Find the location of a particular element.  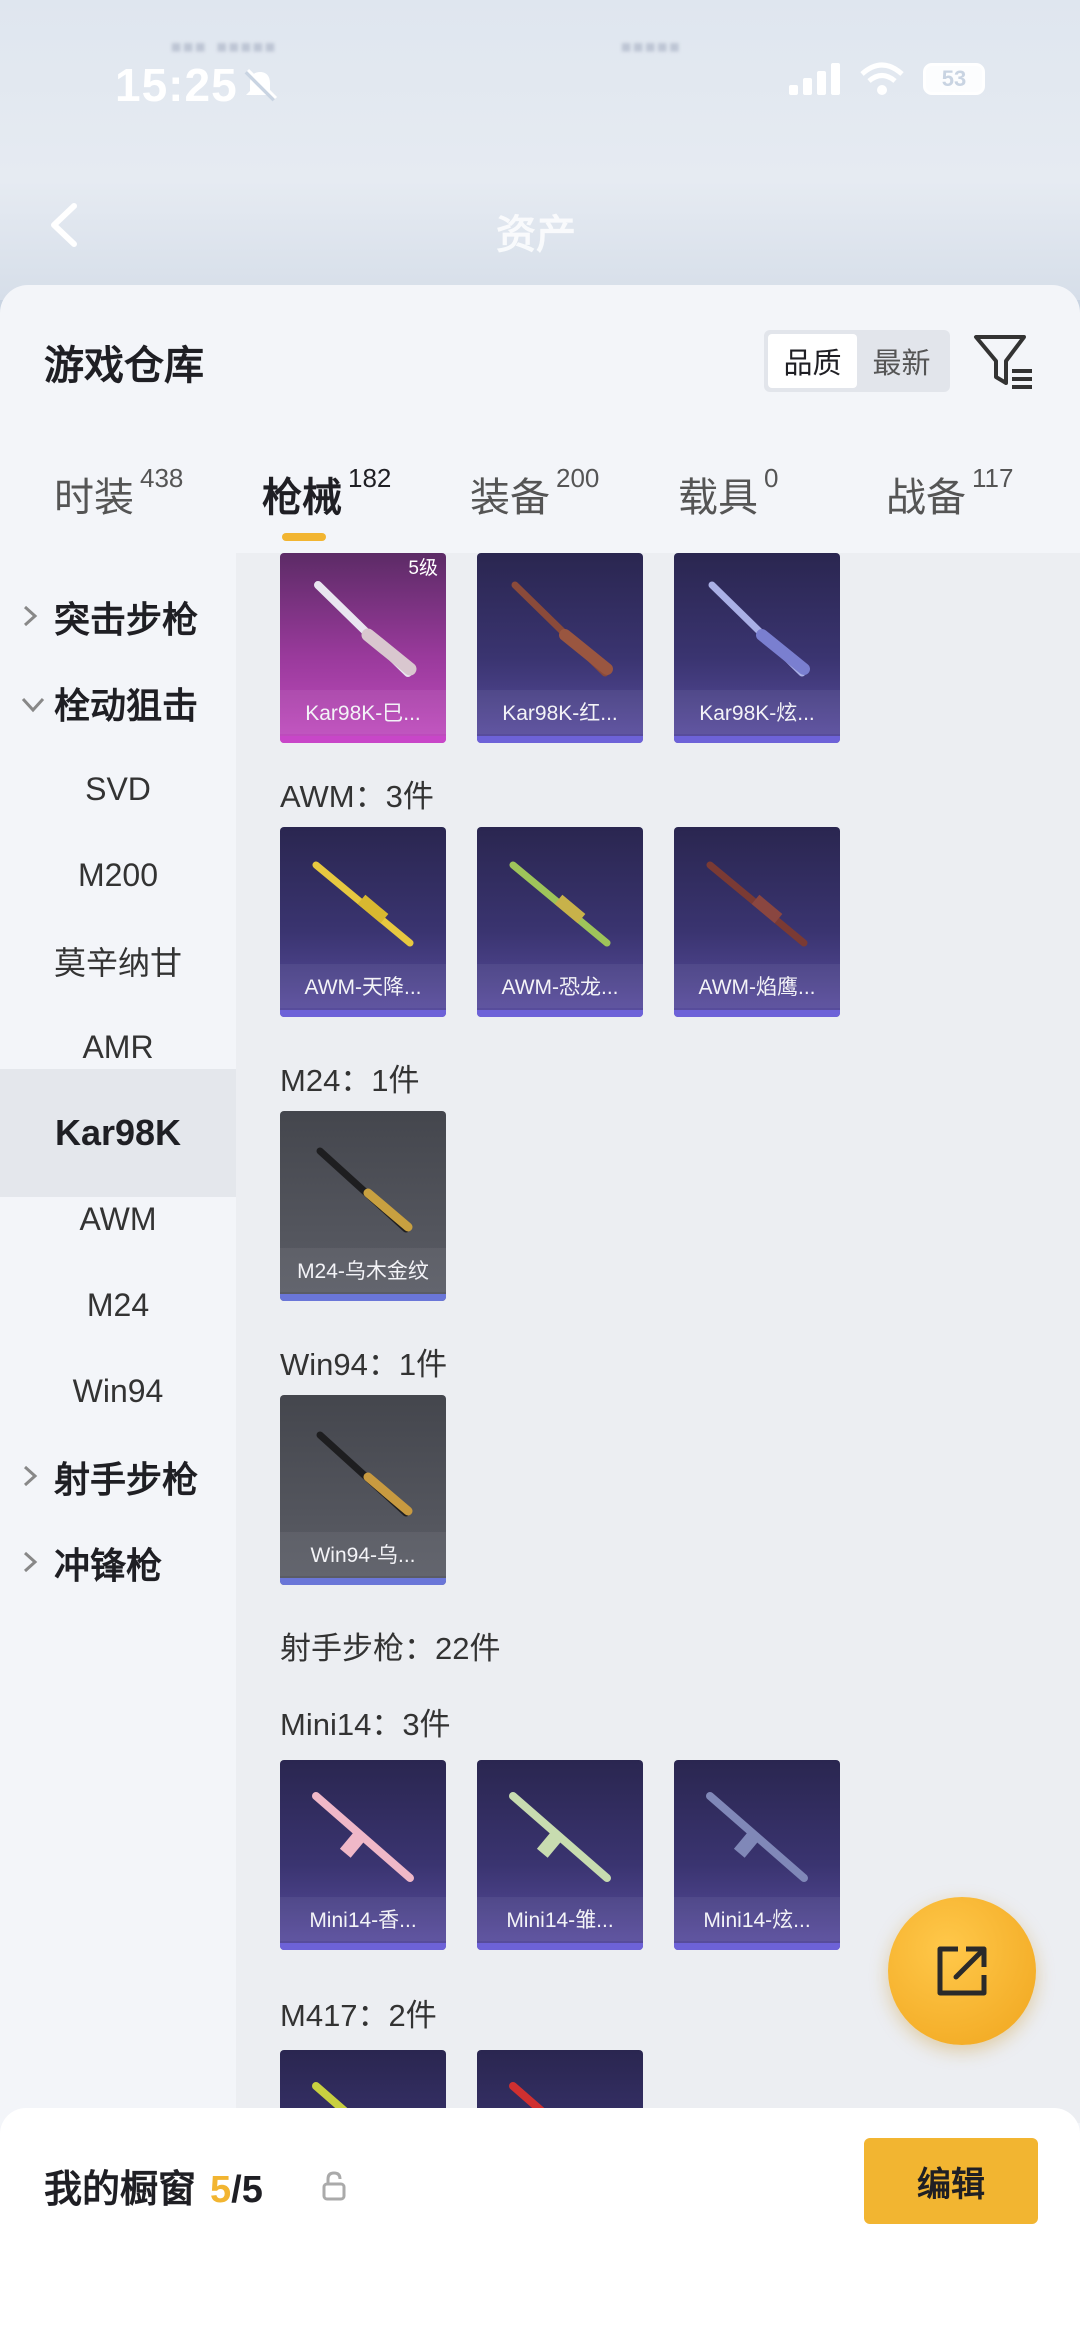

showcase-label: 我的橱窗 5 /5 is located at coordinates (153, 2185).